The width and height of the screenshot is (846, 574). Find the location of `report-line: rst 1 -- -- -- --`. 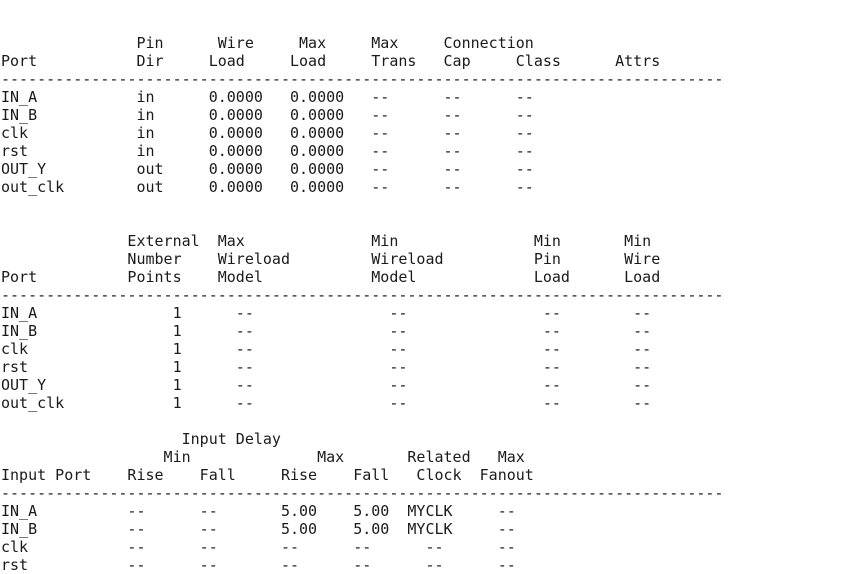

report-line: rst 1 -- -- -- -- is located at coordinates (326, 367).